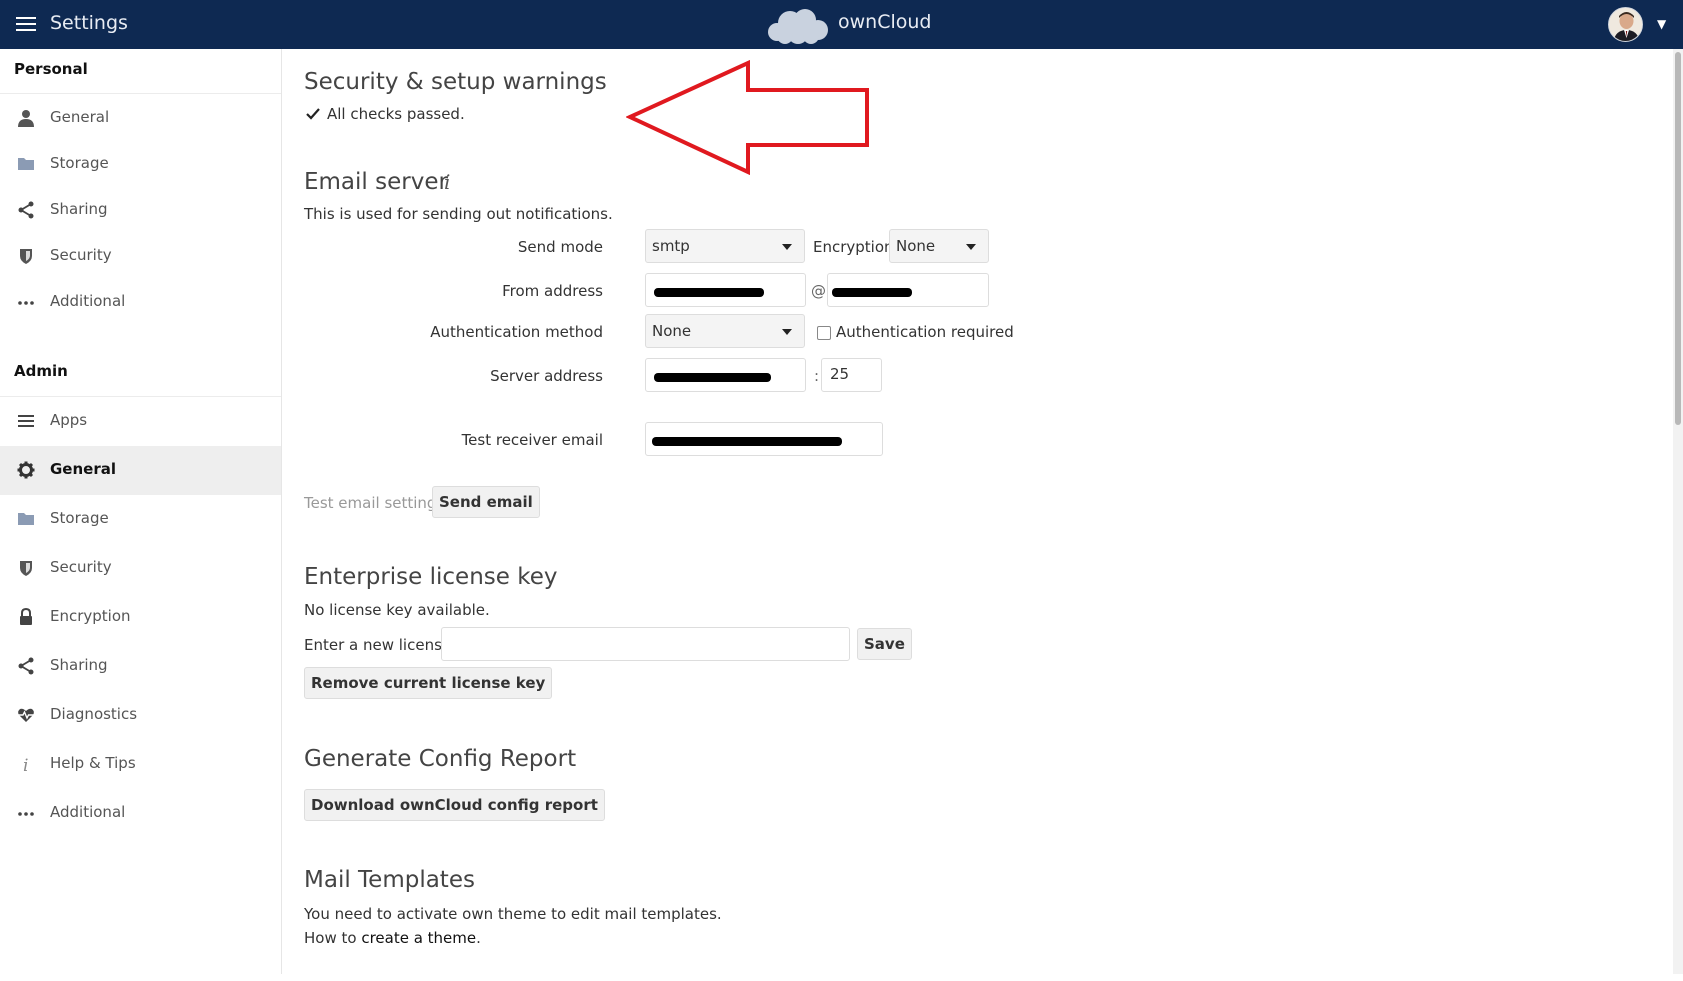  What do you see at coordinates (725, 375) in the screenshot?
I see `server-address-input` at bounding box center [725, 375].